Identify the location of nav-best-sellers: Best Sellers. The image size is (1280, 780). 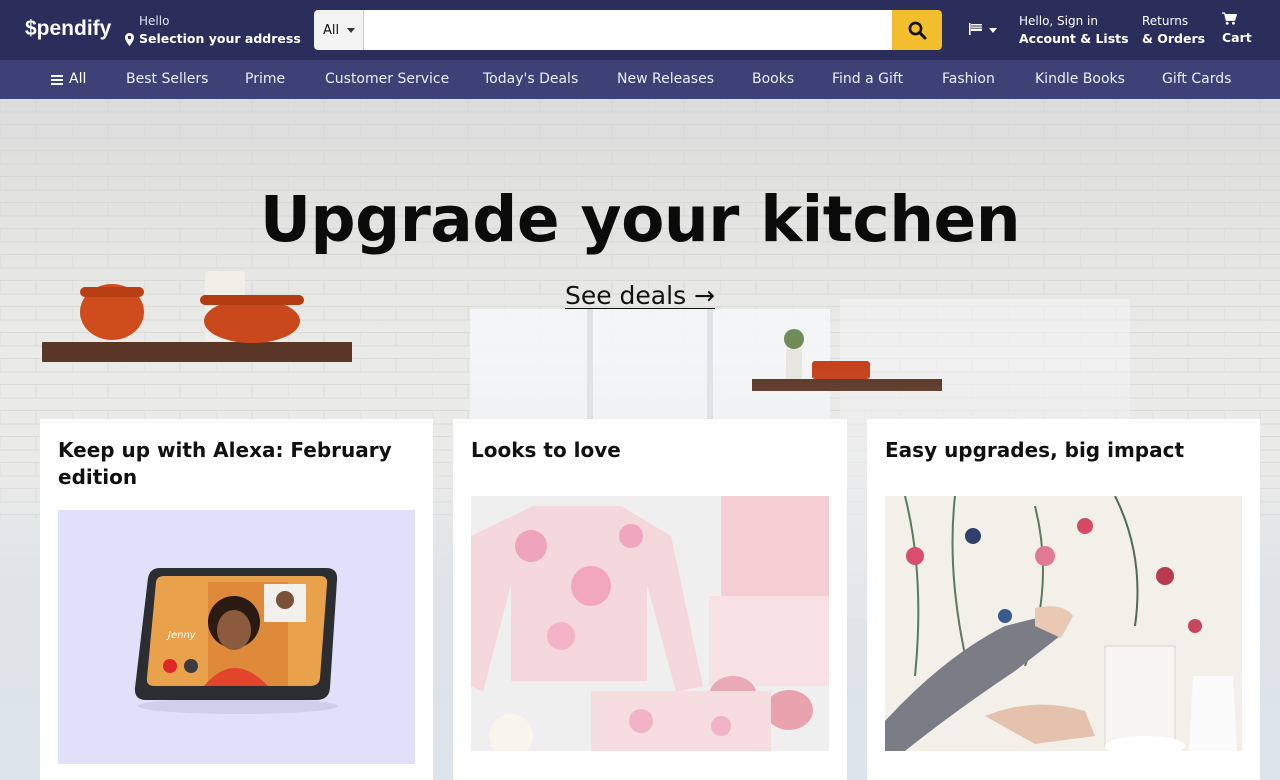
(167, 79).